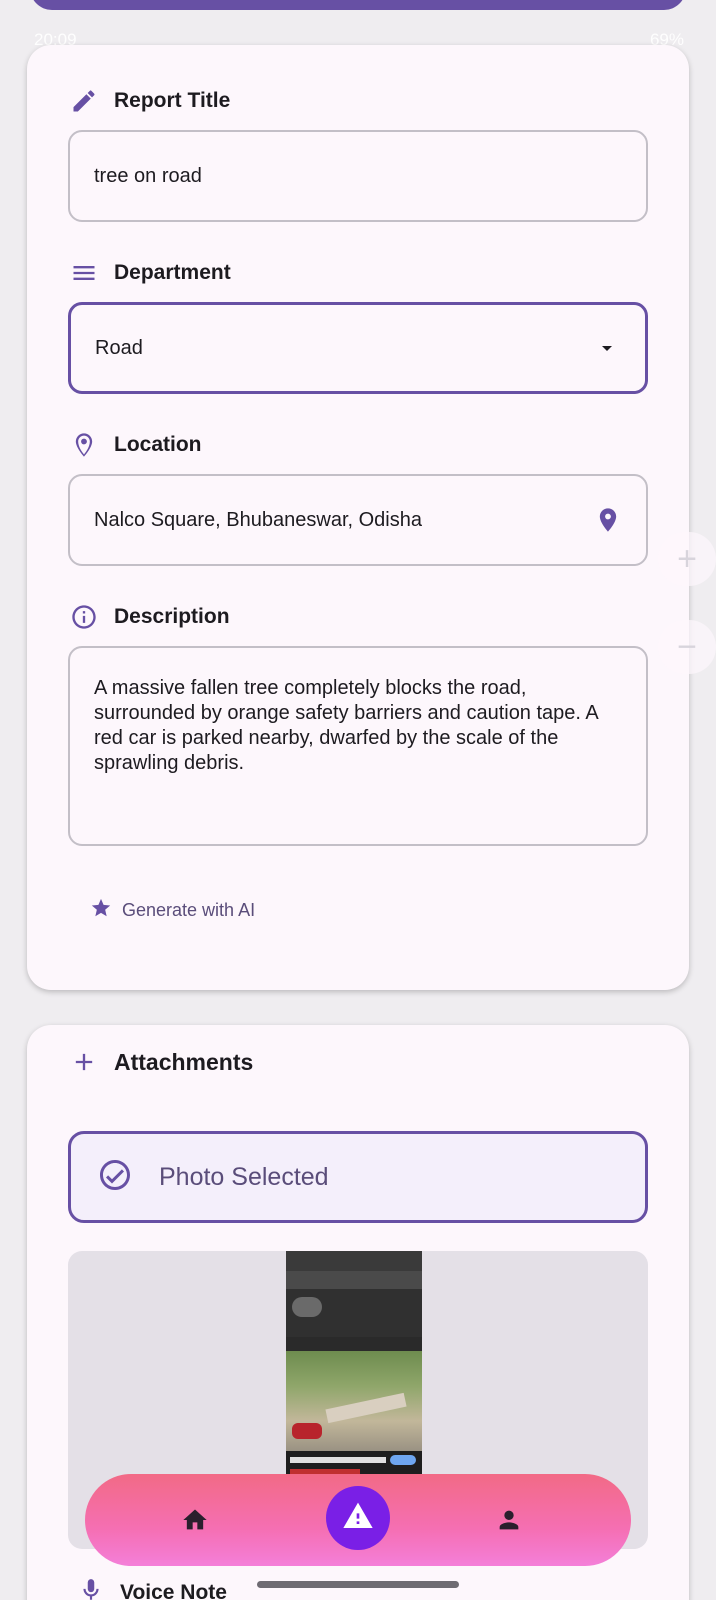 This screenshot has width=716, height=1600. I want to click on location-outline-icon, so click(84, 445).